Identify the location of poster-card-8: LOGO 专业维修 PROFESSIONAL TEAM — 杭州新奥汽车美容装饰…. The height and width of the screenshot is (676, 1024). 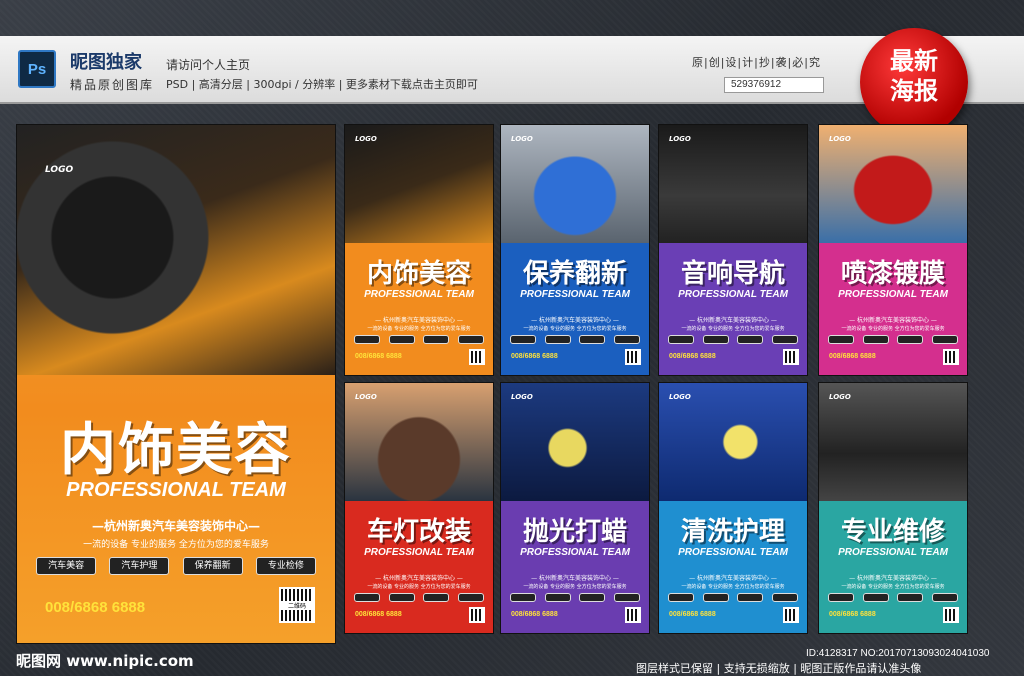
(893, 508).